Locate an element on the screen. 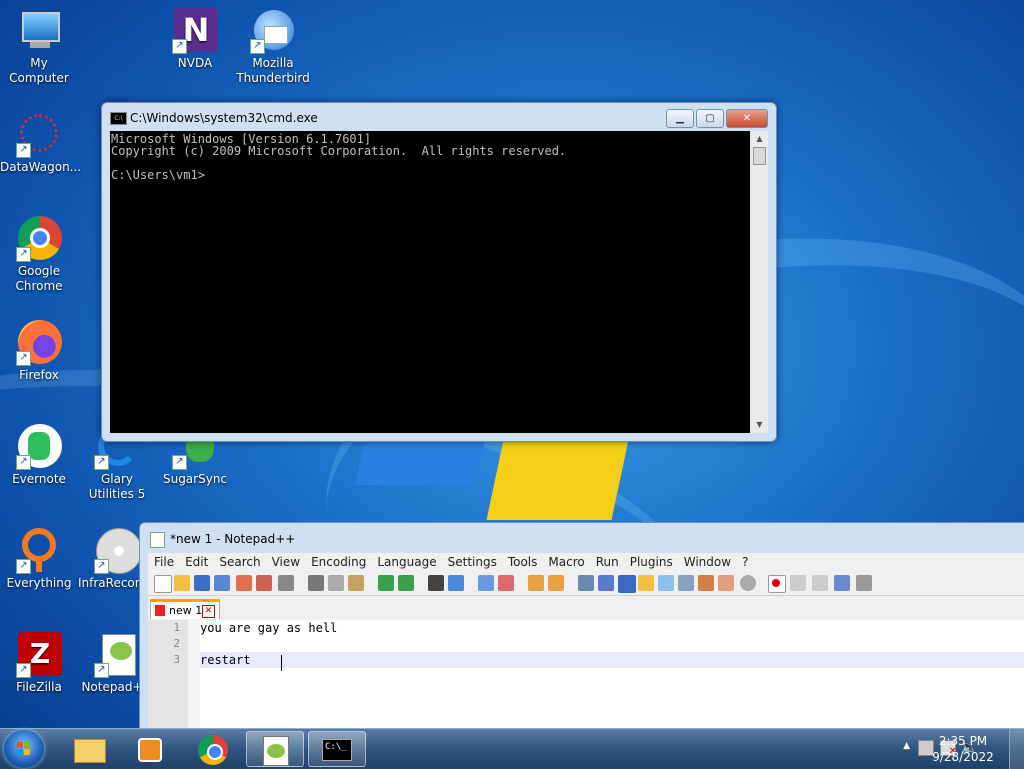  menu-language: Language is located at coordinates (406, 562).